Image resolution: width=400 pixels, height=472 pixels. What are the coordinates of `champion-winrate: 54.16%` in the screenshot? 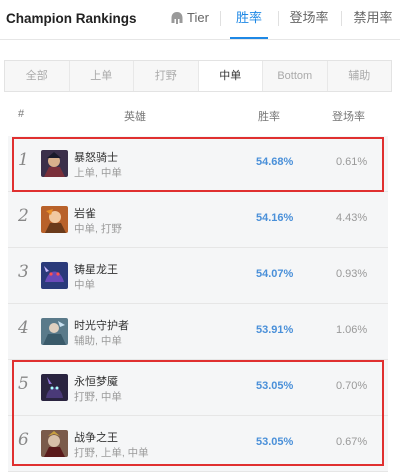 It's located at (275, 218).